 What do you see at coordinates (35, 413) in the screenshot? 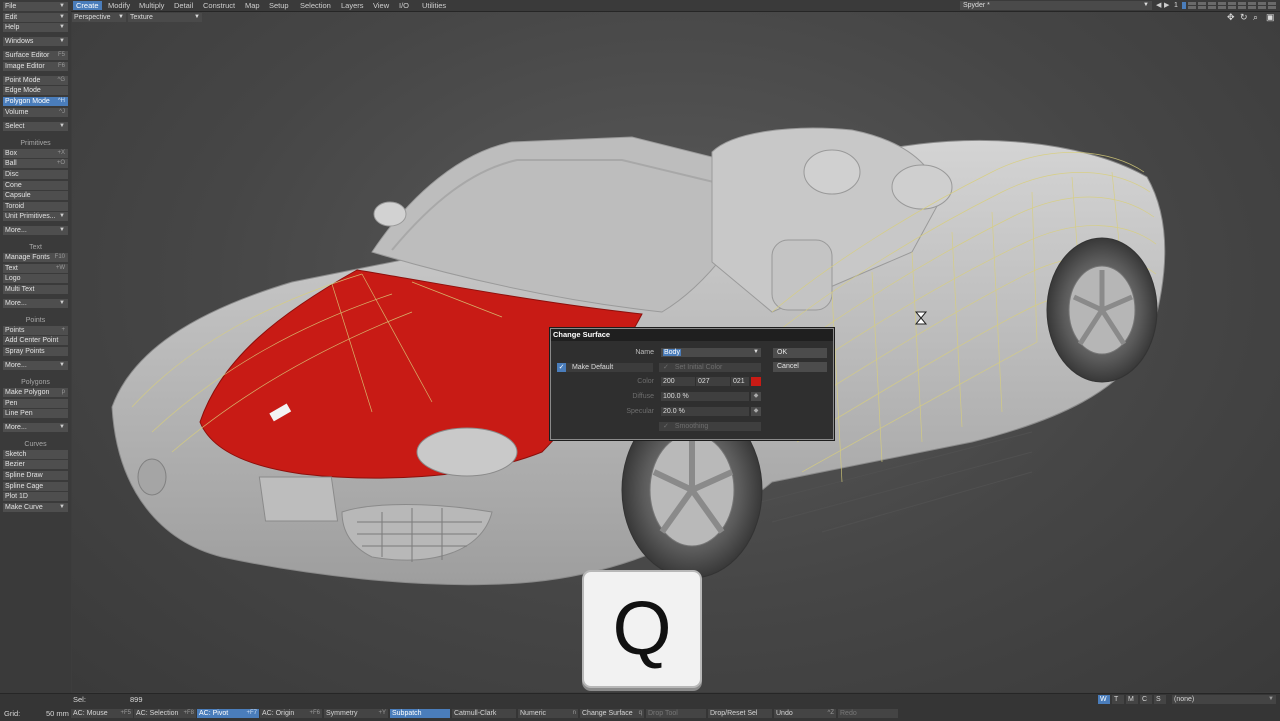
I see `line-pen-tool: Line Pen` at bounding box center [35, 413].